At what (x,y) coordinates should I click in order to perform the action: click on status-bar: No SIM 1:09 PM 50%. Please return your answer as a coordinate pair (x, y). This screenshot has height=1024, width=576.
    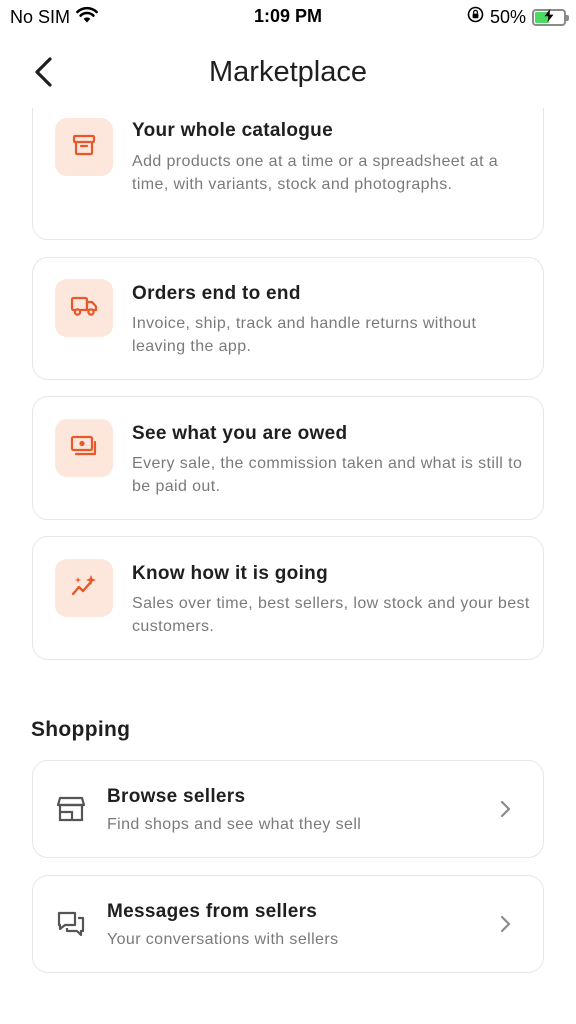
    Looking at the image, I should click on (288, 17).